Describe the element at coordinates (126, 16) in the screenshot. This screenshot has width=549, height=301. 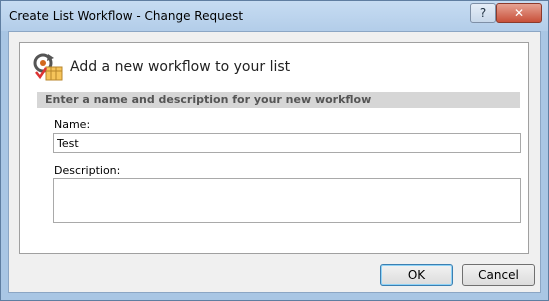
I see `window-title: Create List Workflow - Change Request` at that location.